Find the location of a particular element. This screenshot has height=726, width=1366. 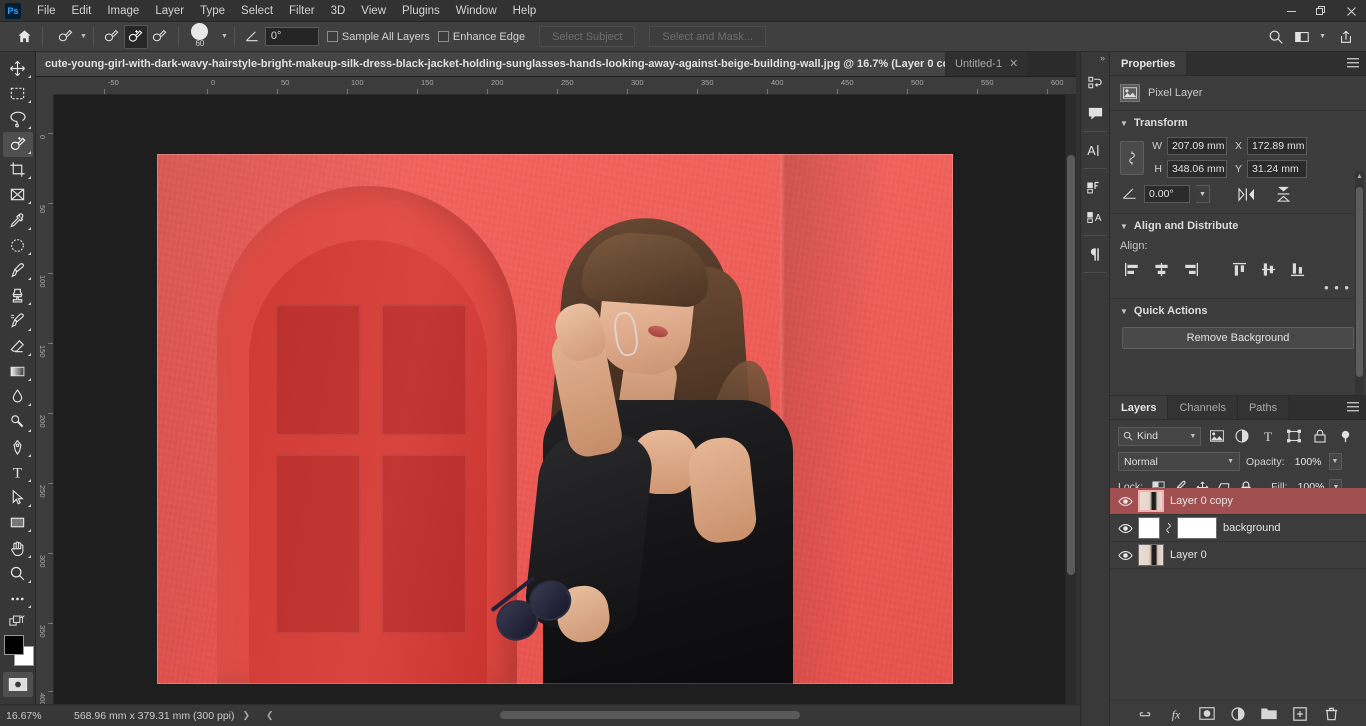

menu-select: Select is located at coordinates (257, 11).